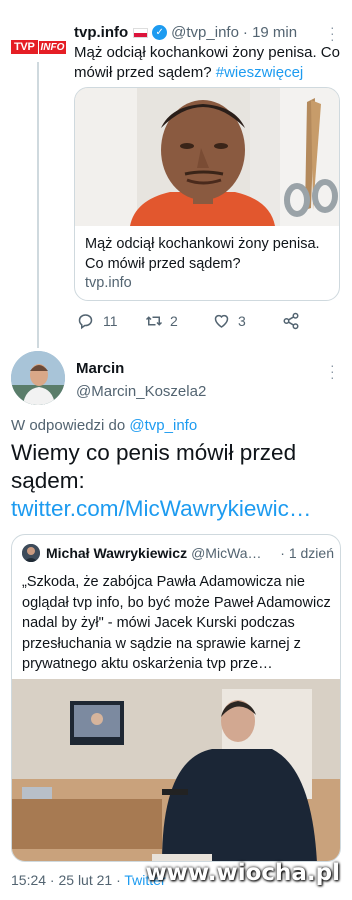 The height and width of the screenshot is (900, 352). I want to click on retweet-action: 2, so click(161, 321).